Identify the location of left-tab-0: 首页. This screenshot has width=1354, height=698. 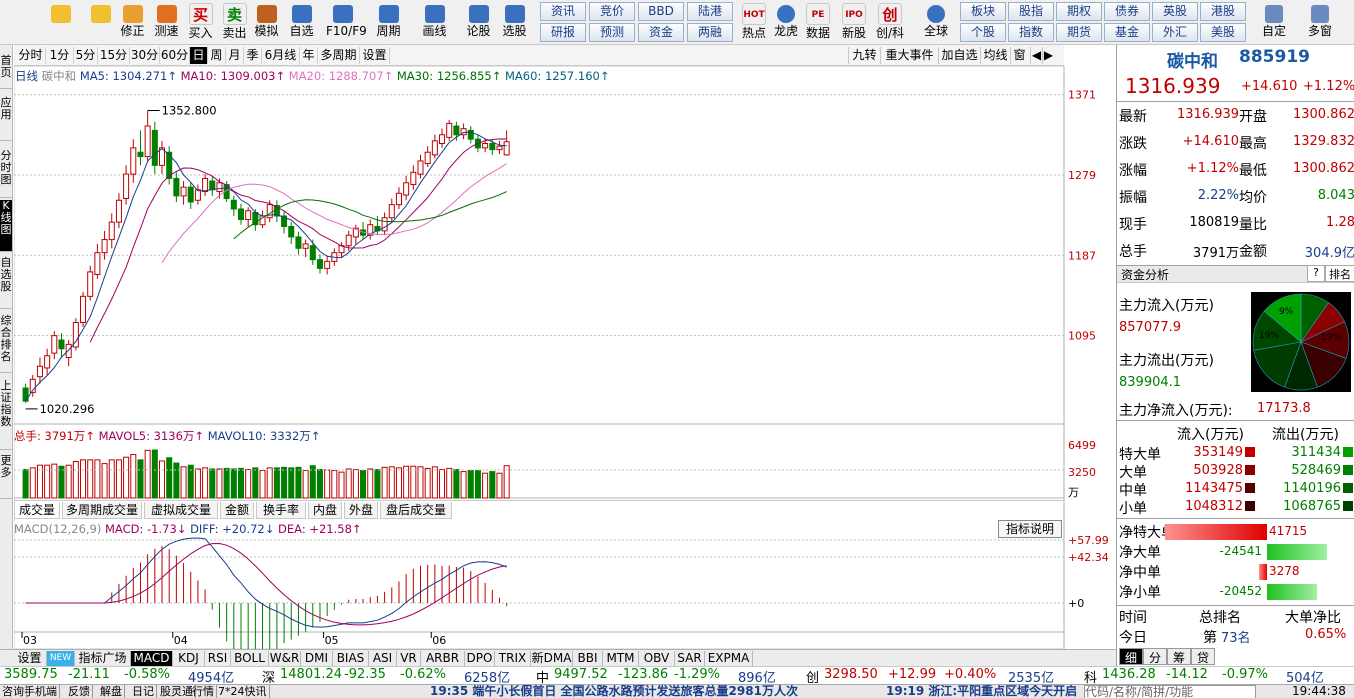
(6, 72).